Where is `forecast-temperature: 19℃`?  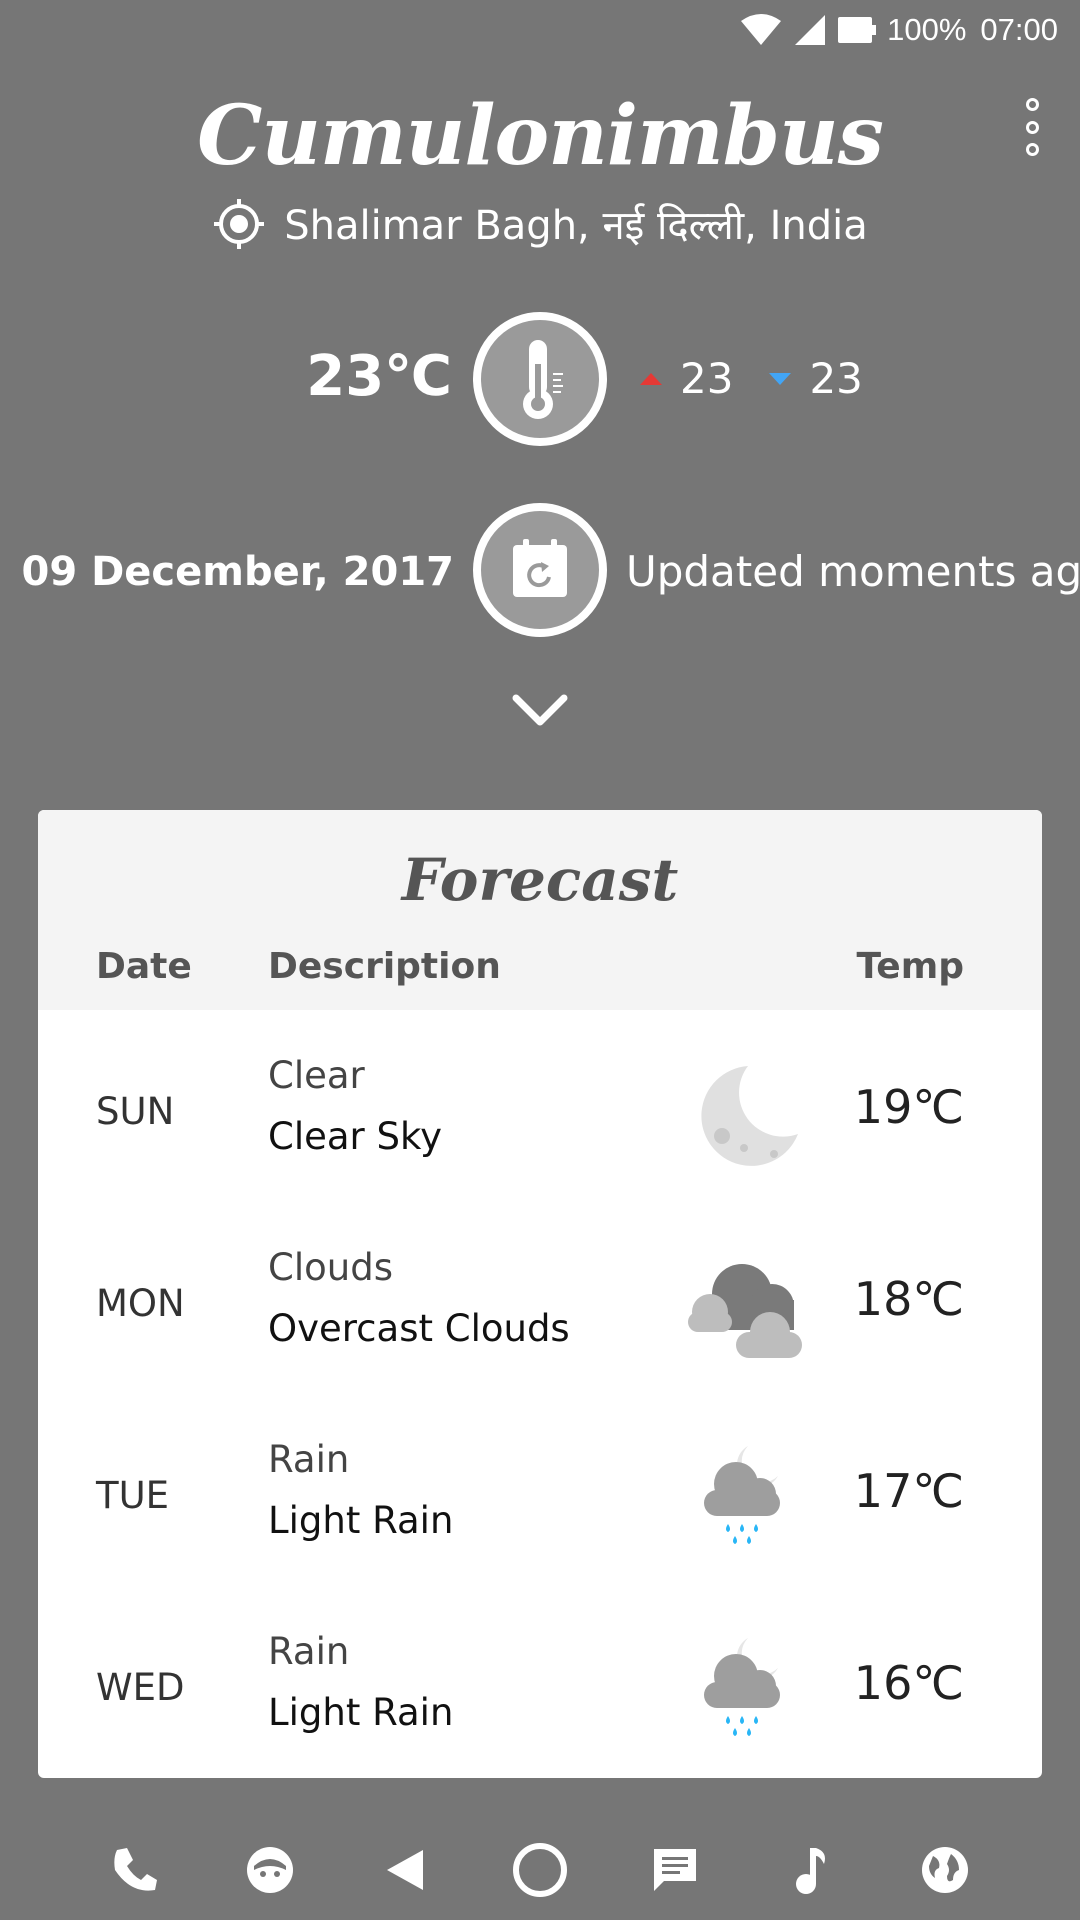 forecast-temperature: 19℃ is located at coordinates (908, 1107).